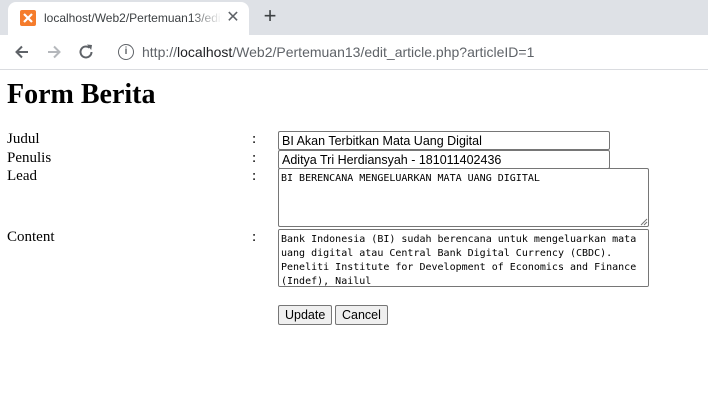 The width and height of the screenshot is (708, 411). What do you see at coordinates (29, 158) in the screenshot?
I see `penulis-label: Penulis` at bounding box center [29, 158].